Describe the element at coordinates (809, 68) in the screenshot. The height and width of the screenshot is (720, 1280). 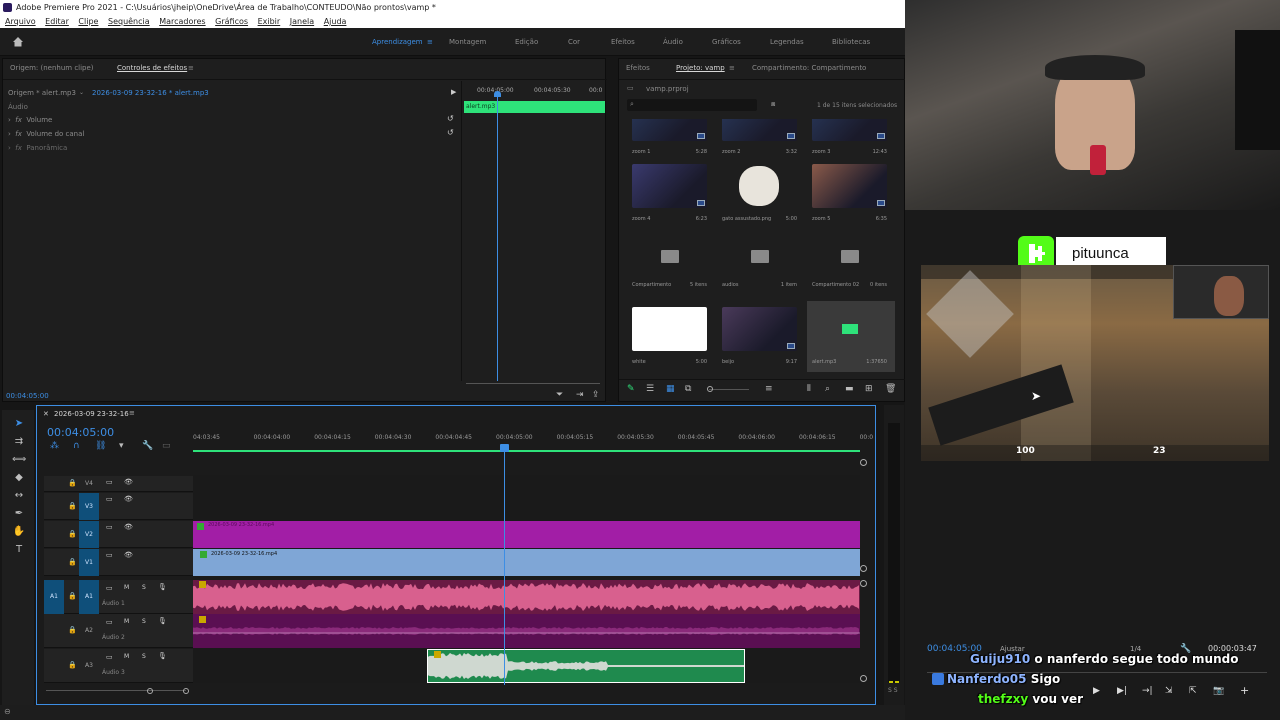
I see `bin-tab: Compartimento` at that location.